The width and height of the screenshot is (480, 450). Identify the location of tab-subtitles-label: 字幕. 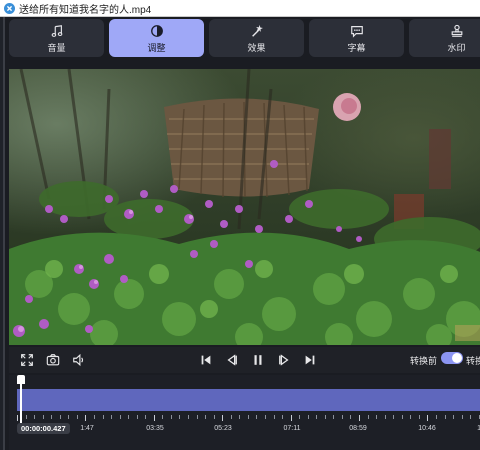
(356, 47).